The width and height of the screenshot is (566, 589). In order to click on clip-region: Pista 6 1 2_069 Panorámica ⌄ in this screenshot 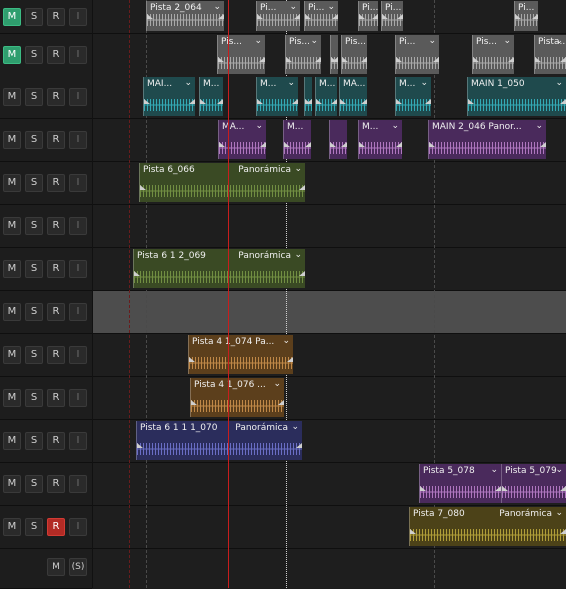, I will do `click(219, 268)`.